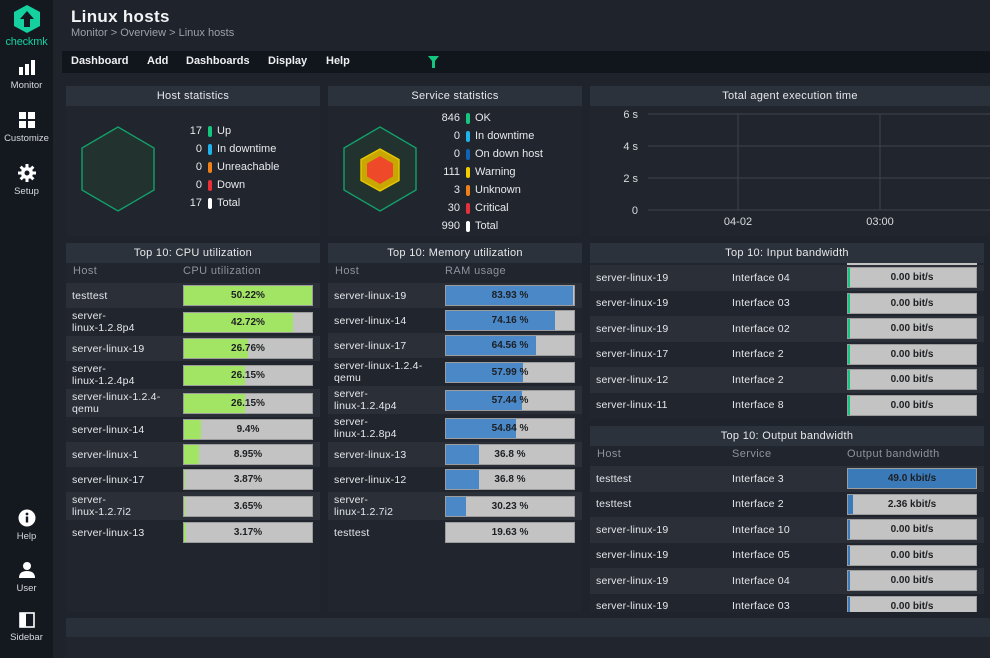 Image resolution: width=990 pixels, height=658 pixels. I want to click on host-link: server-linux-14, so click(370, 321).